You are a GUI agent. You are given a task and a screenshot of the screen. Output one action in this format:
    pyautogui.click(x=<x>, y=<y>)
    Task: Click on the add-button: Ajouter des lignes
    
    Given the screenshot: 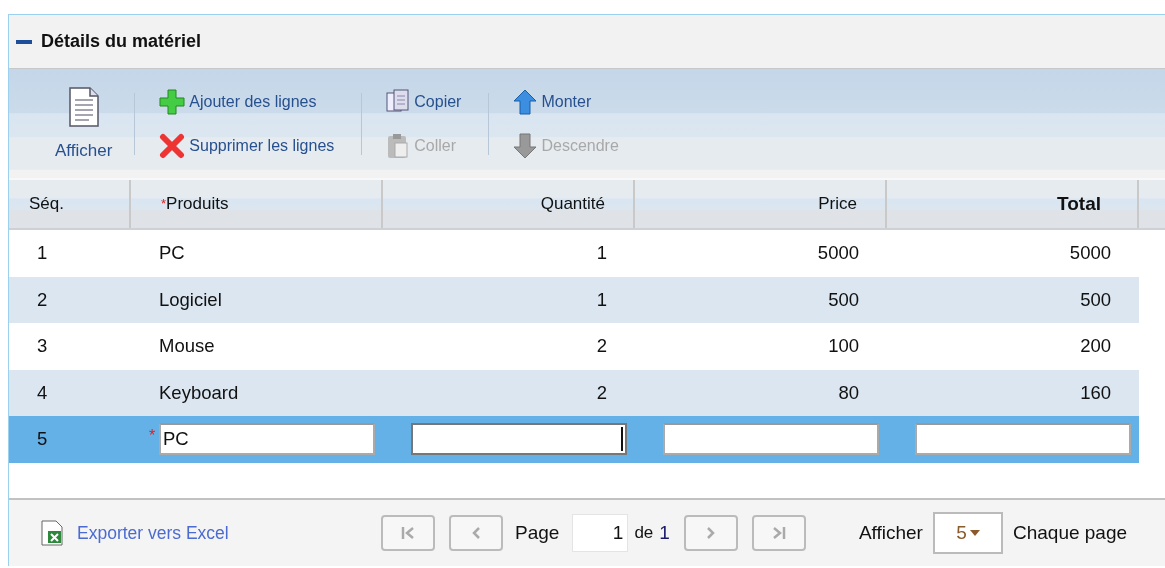 What is the action you would take?
    pyautogui.click(x=247, y=101)
    